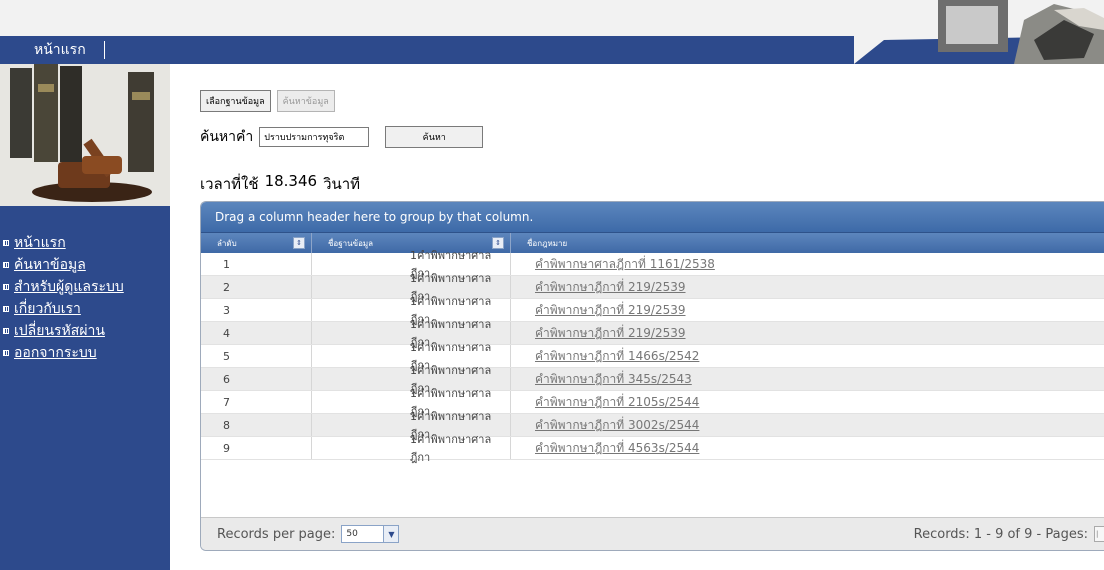  What do you see at coordinates (411, 243) in the screenshot?
I see `column-header-database: ชื่อฐานข้อมูล ⇕` at bounding box center [411, 243].